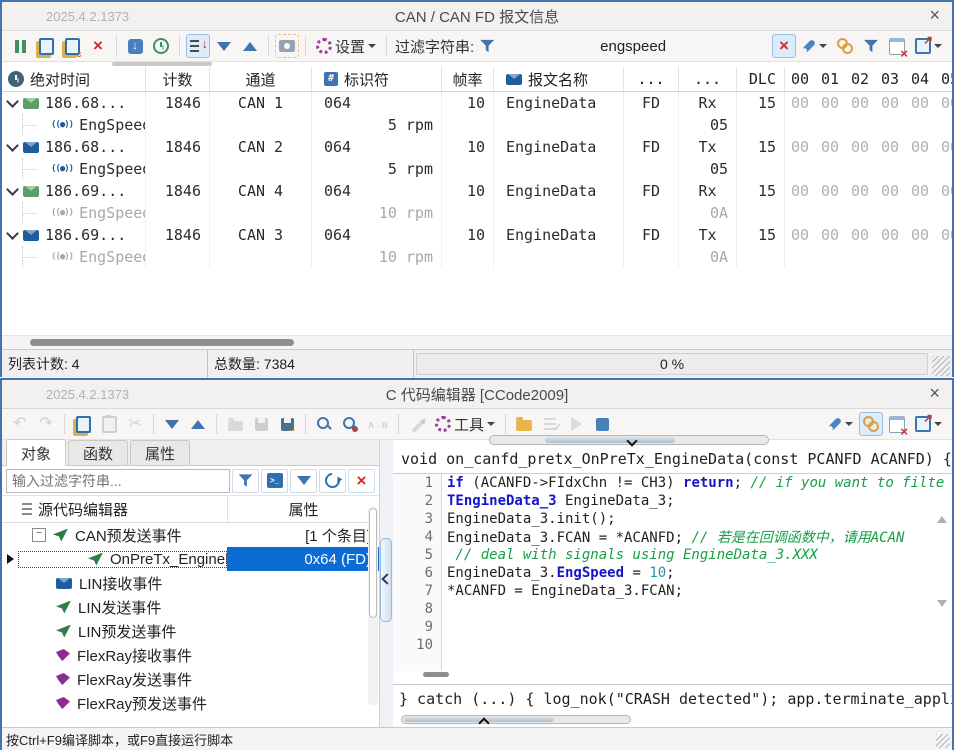  Describe the element at coordinates (74, 79) in the screenshot. I see `column-header-absolute-time: 绝对时间` at that location.